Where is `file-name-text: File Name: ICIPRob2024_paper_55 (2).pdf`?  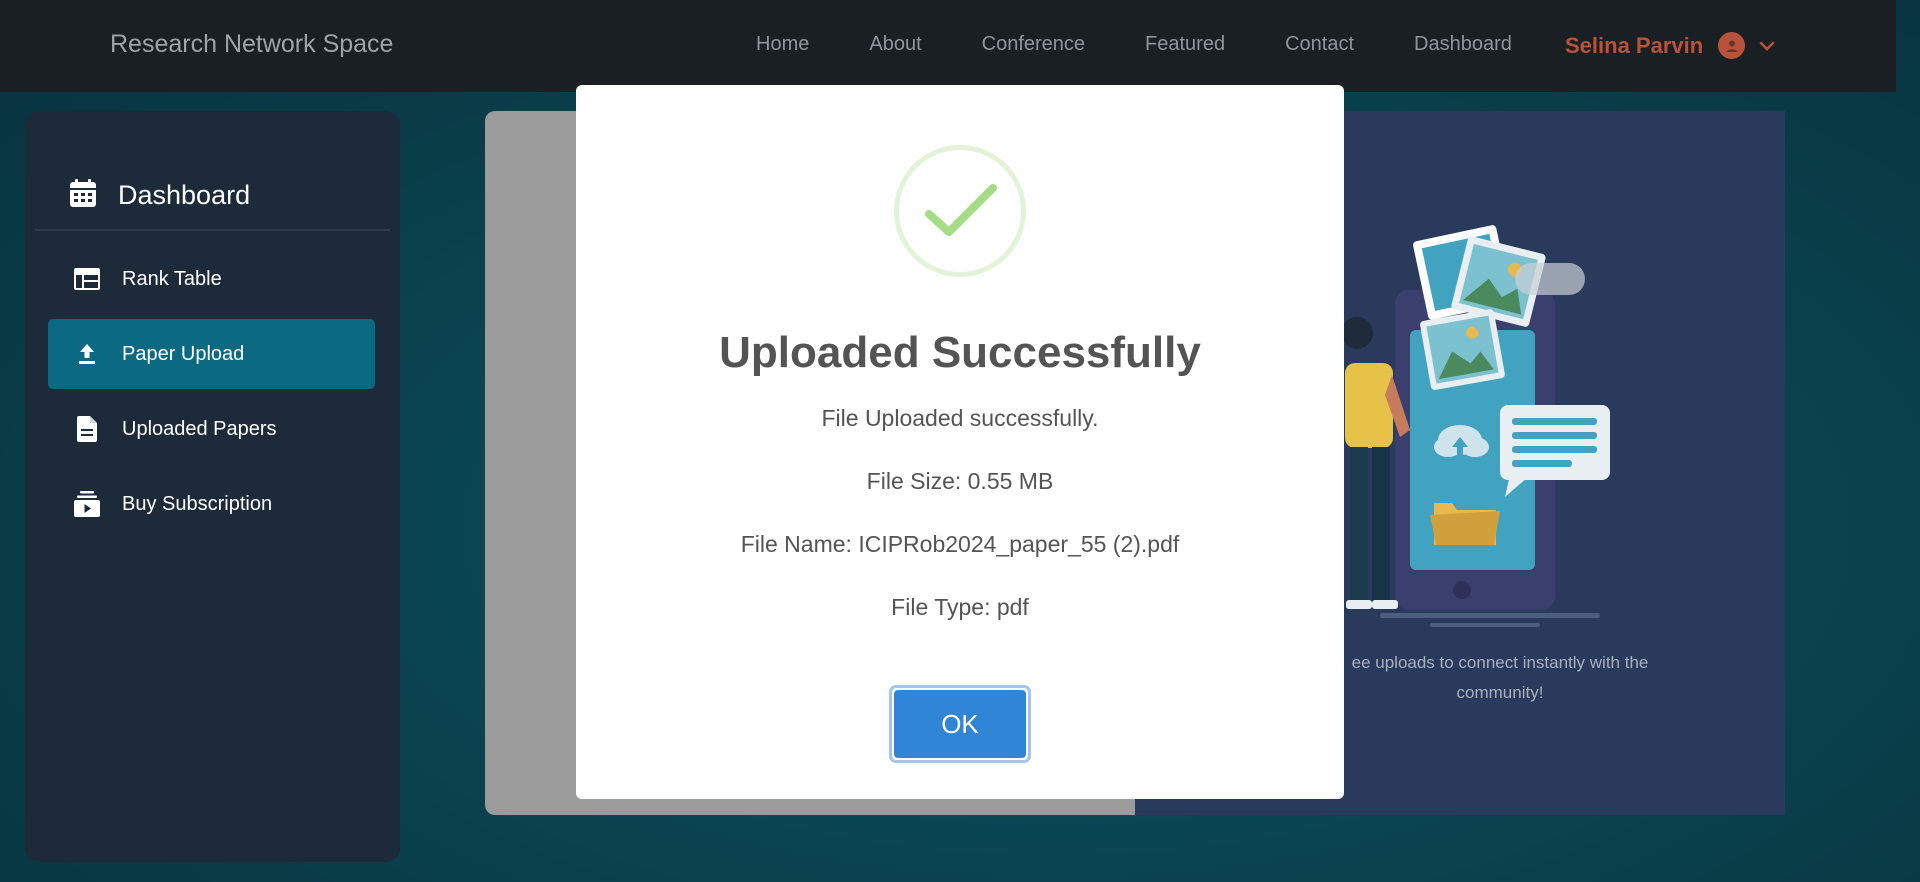 file-name-text: File Name: ICIPRob2024_paper_55 (2).pdf is located at coordinates (960, 544).